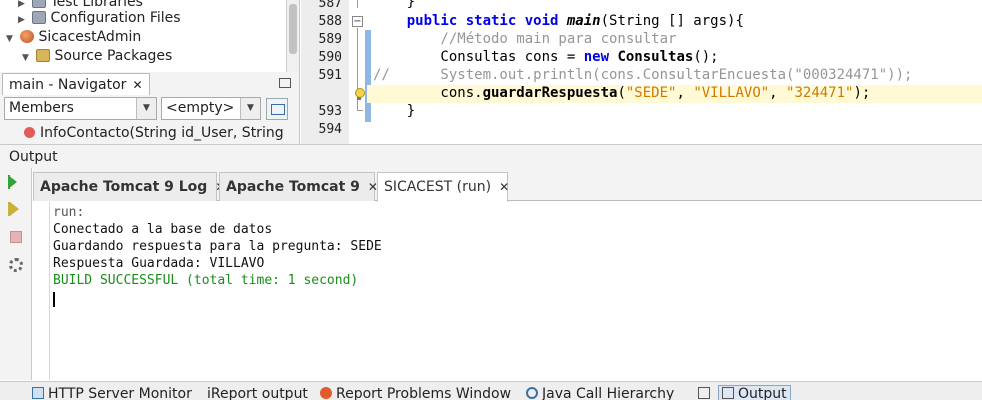 This screenshot has height=400, width=982. I want to click on tree-item-sicacestadmin: ▼ SicacestAdmin, so click(73, 37).